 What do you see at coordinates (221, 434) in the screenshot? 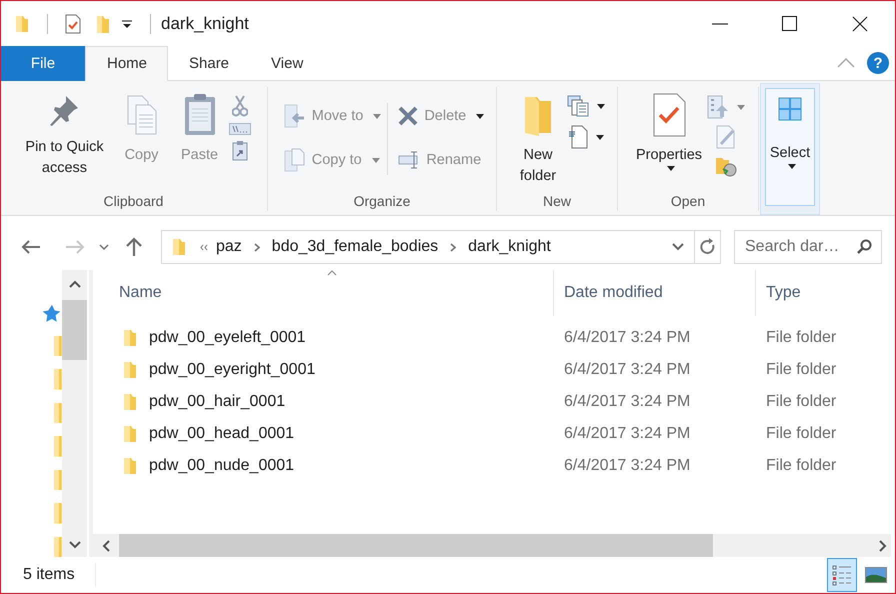
I see `file-name: pdw_00_head_0001` at bounding box center [221, 434].